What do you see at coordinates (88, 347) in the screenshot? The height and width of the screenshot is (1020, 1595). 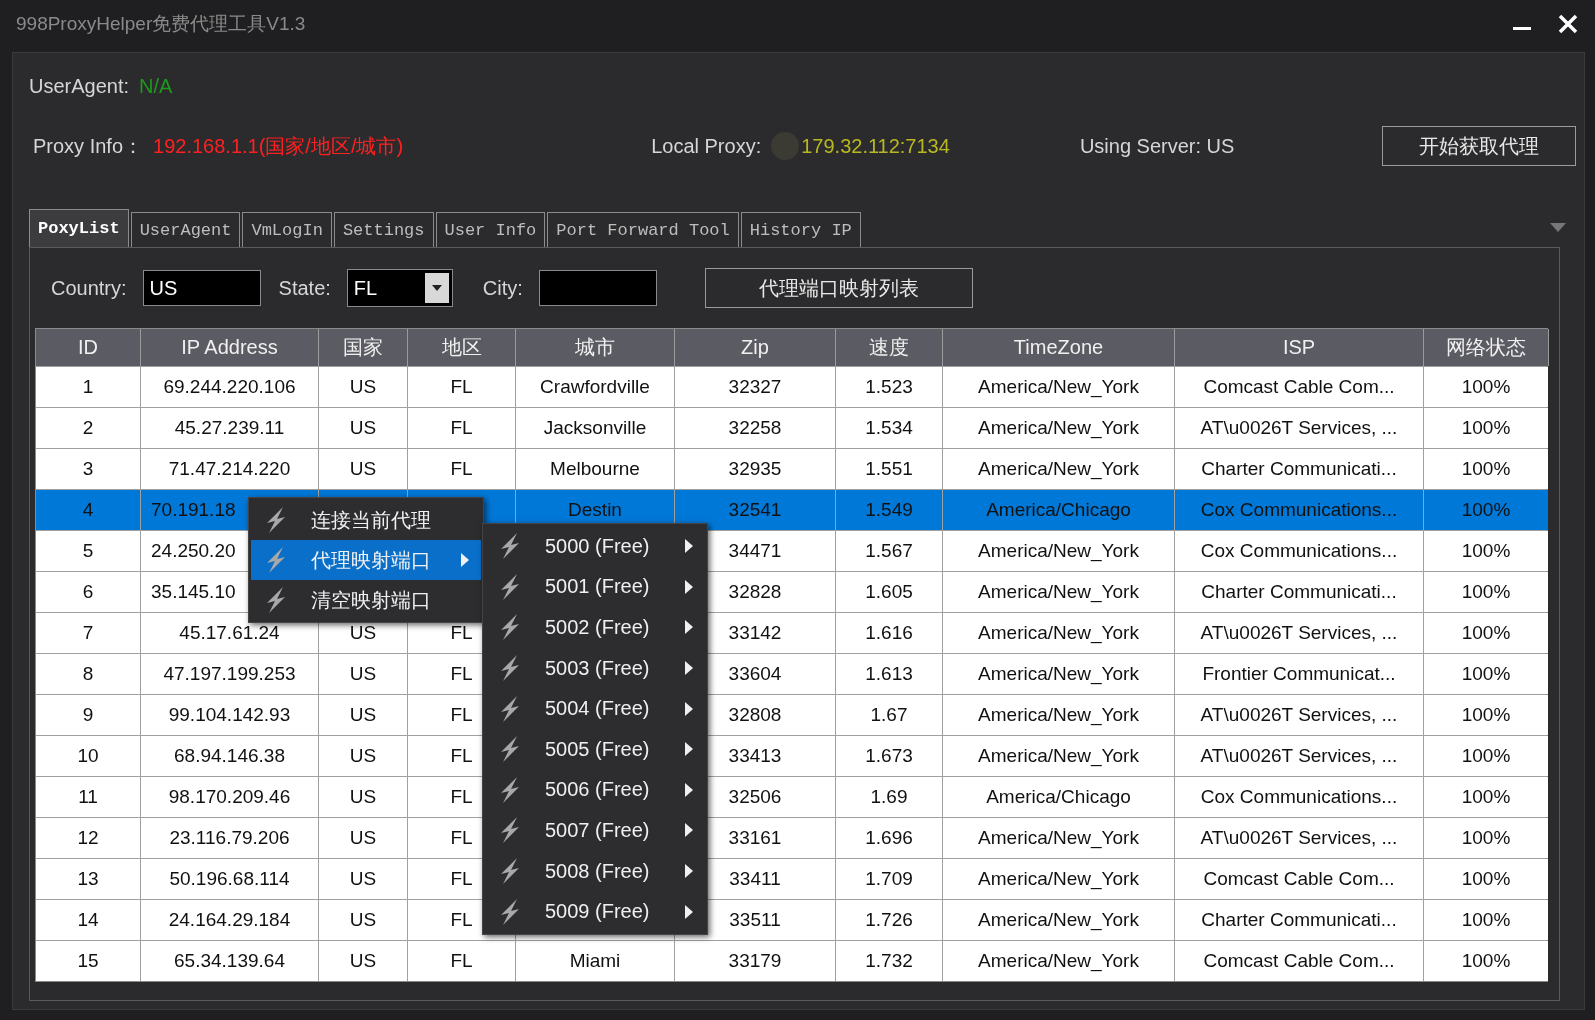 I see `column-header: ID` at bounding box center [88, 347].